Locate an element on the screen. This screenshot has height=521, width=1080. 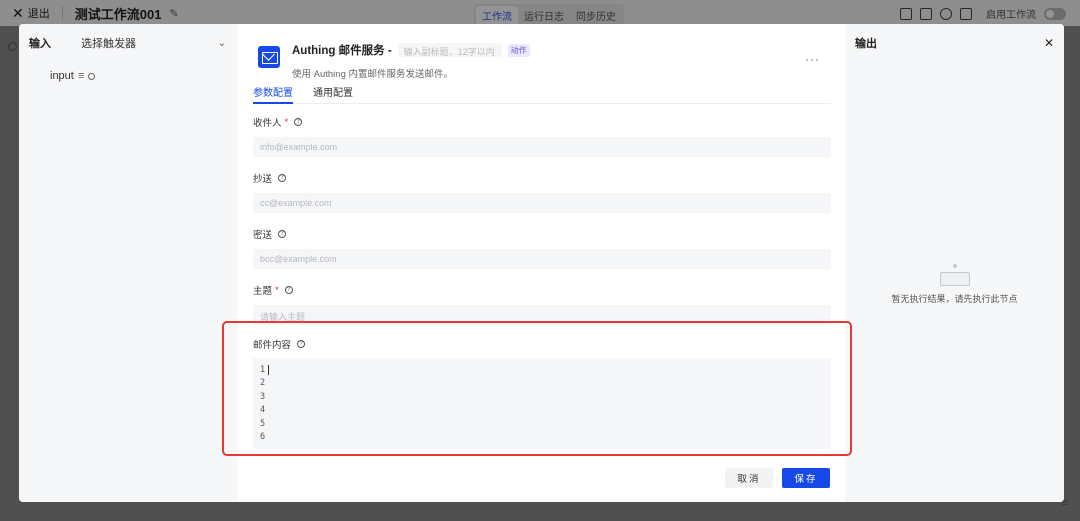
footer-buttons: 取消 保存 is located at coordinates (777, 478).